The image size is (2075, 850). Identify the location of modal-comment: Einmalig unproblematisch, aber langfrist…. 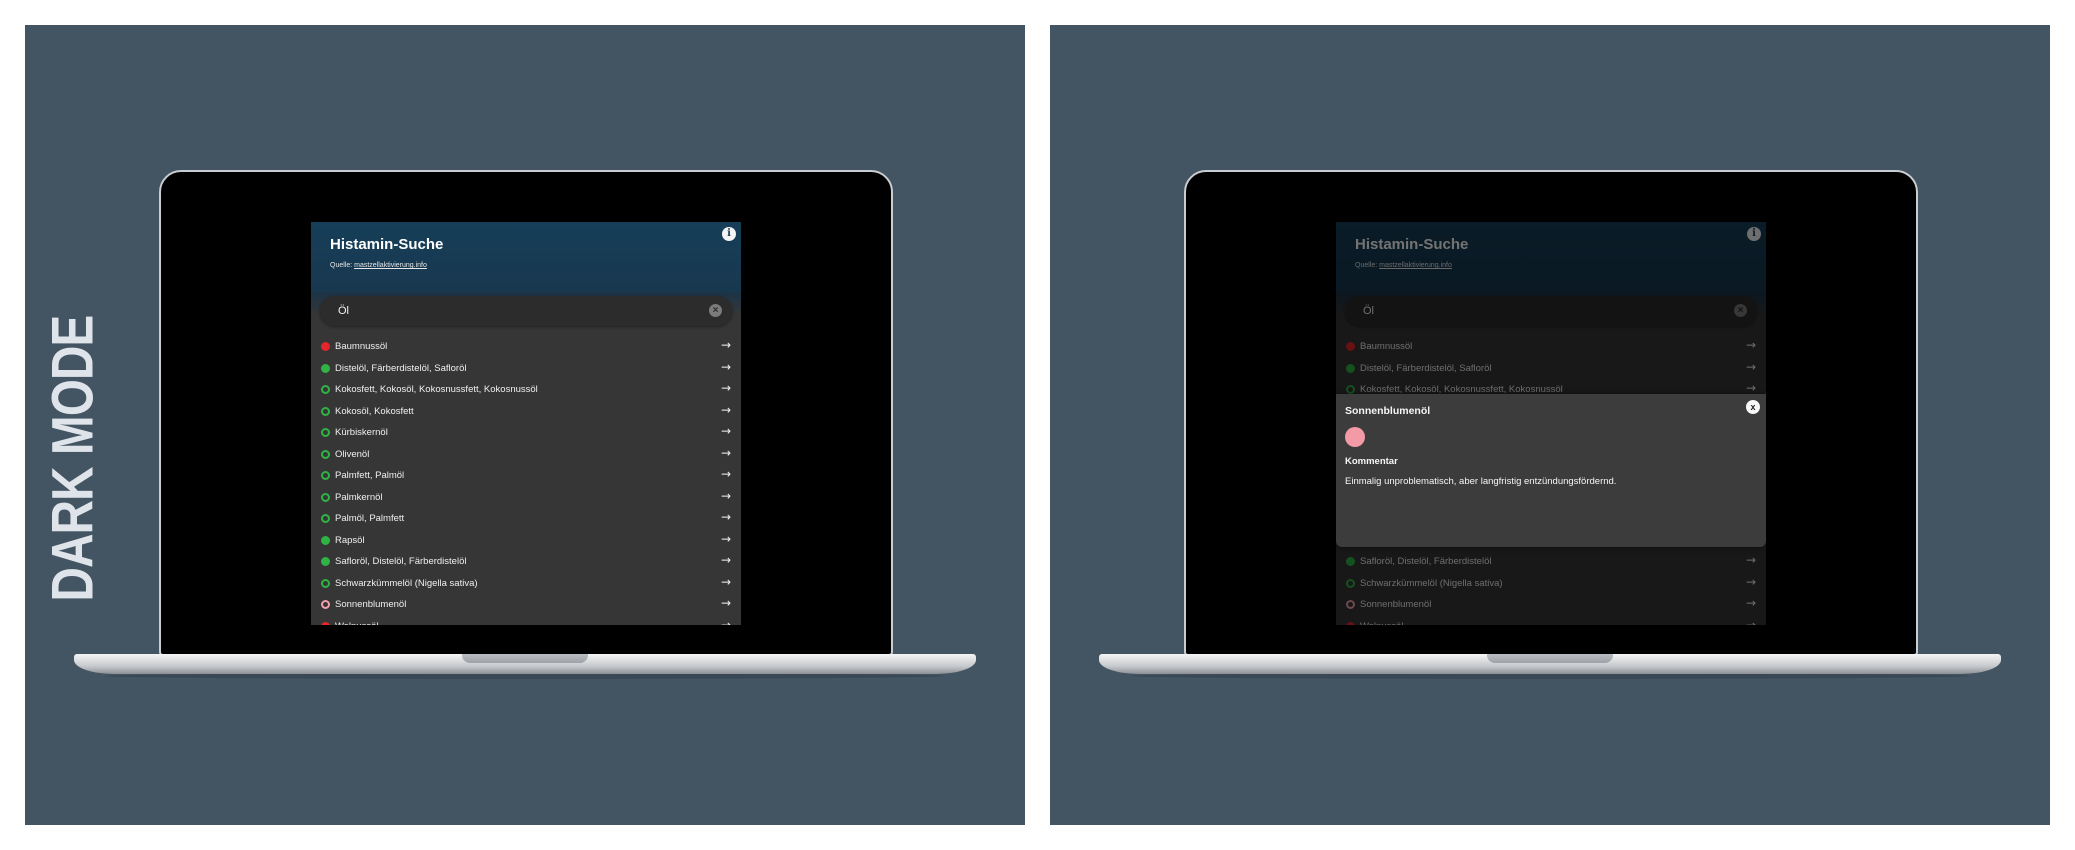
(1481, 481).